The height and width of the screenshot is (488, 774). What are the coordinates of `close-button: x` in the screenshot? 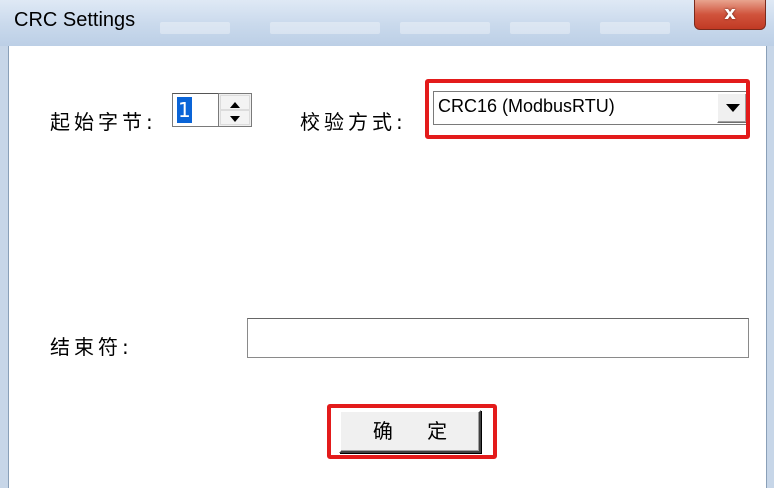 It's located at (730, 15).